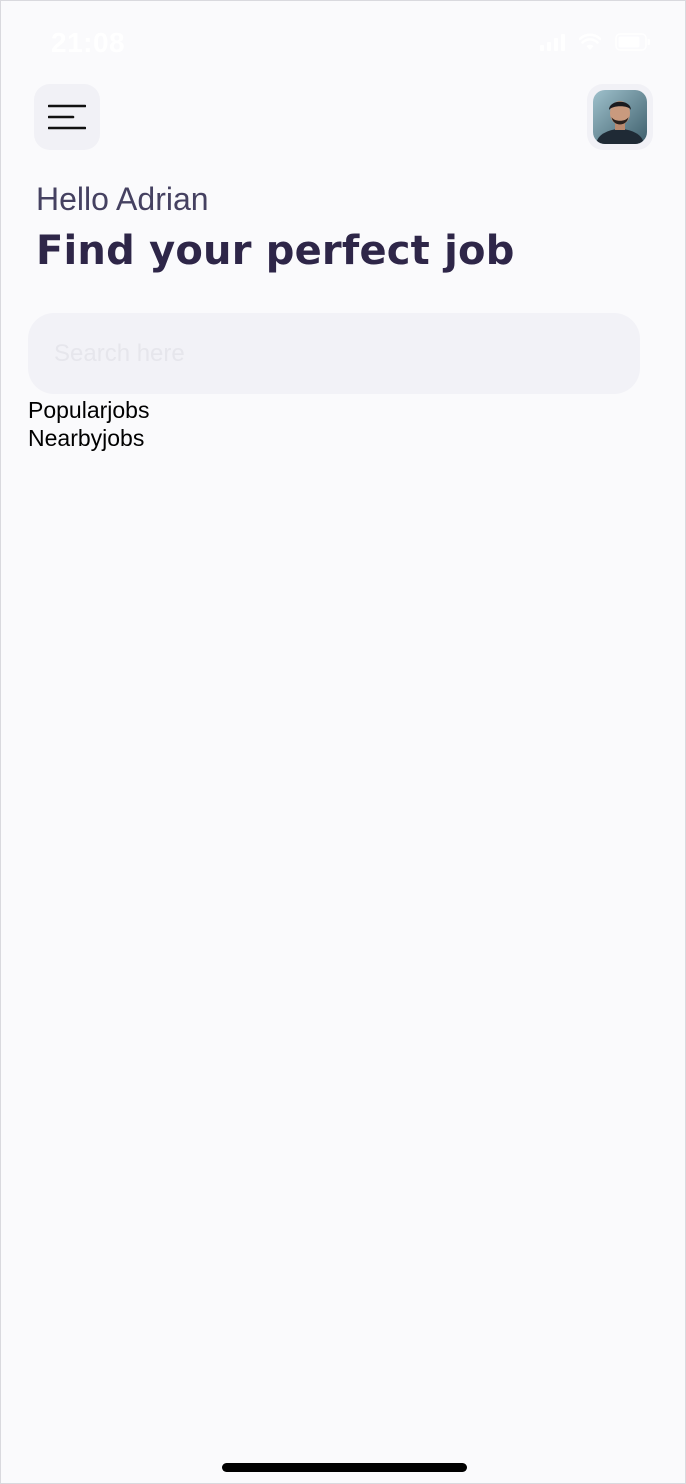 This screenshot has width=686, height=1484. What do you see at coordinates (275, 251) in the screenshot?
I see `page-title: Find your perfect job` at bounding box center [275, 251].